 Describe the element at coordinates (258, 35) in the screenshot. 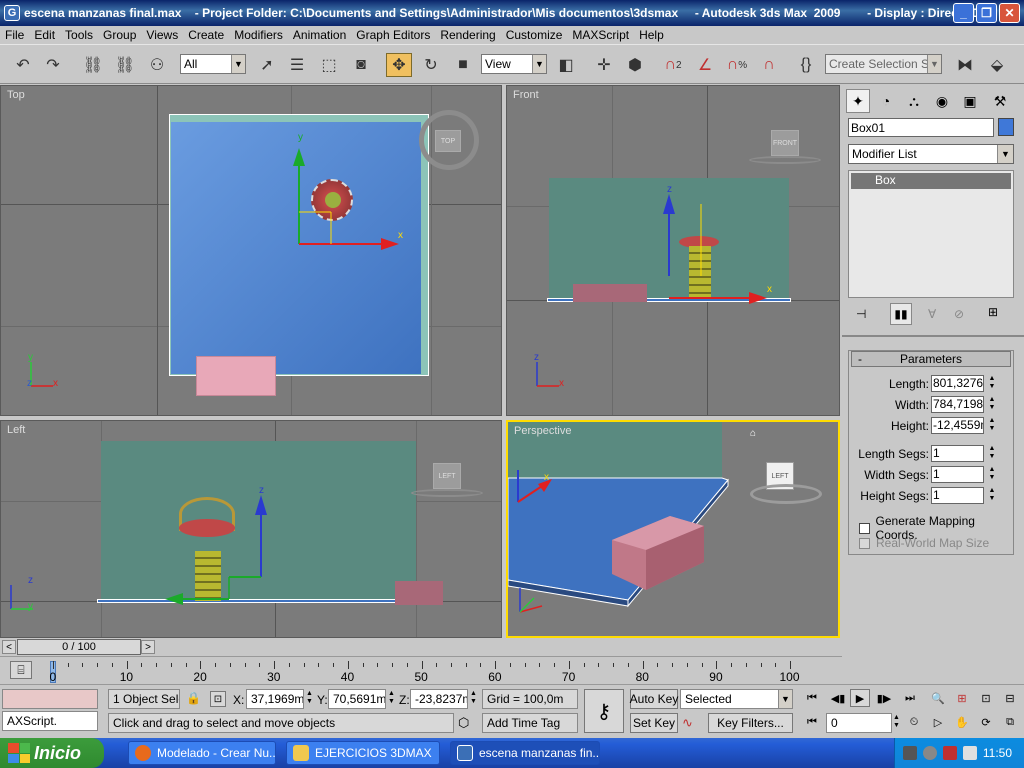

I see `menu-modifiers: Modifiers` at that location.